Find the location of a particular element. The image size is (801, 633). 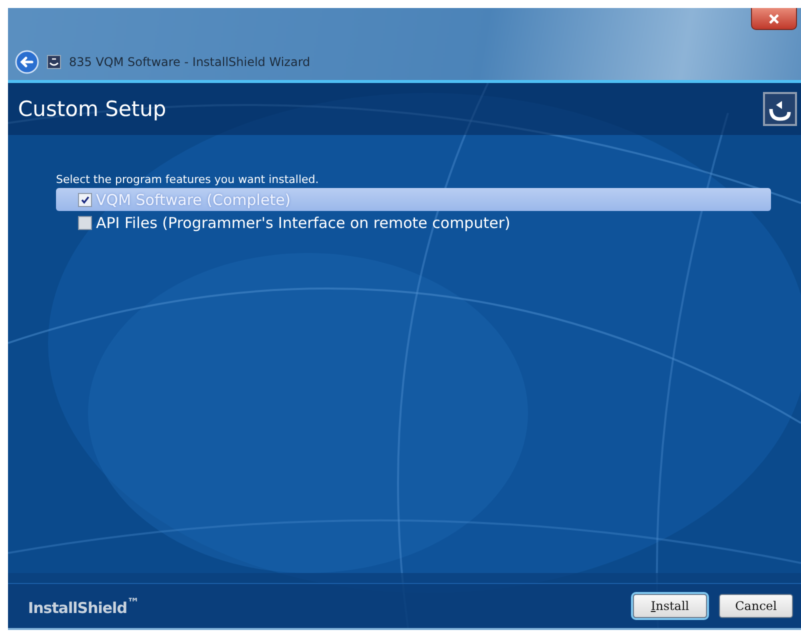

close-icon is located at coordinates (774, 18).